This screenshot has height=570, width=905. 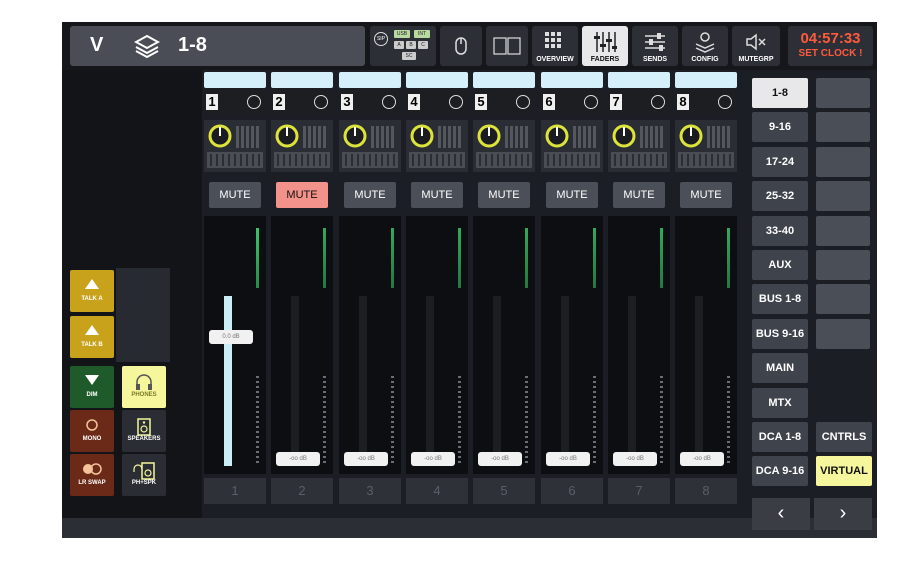 What do you see at coordinates (217, 46) in the screenshot?
I see `channel-bank-selector: V 1-8` at bounding box center [217, 46].